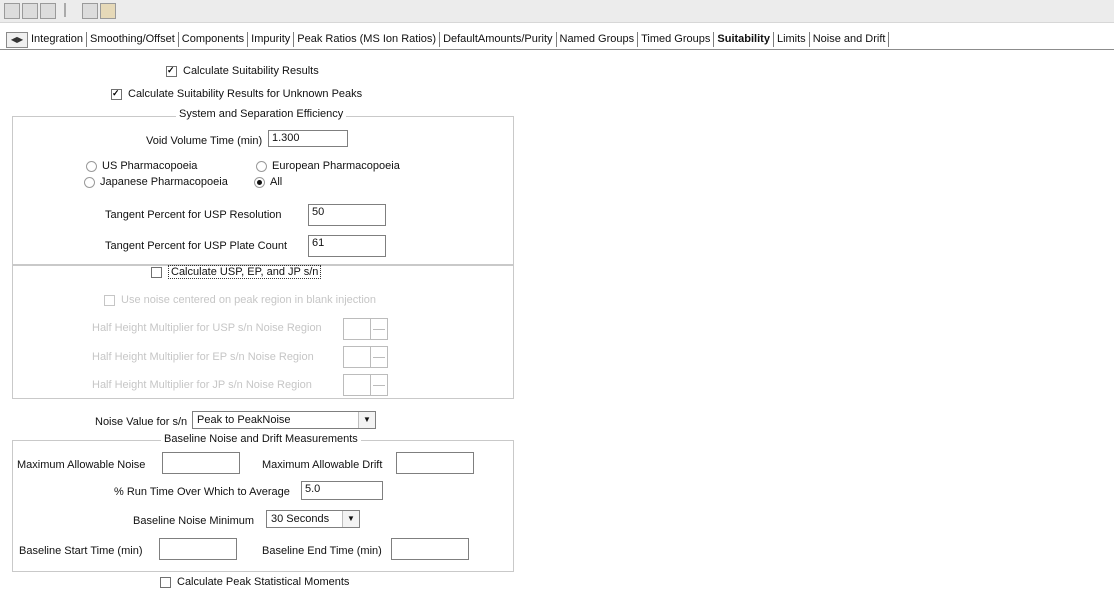 This screenshot has height=601, width=1114. I want to click on run-time-label: % Run Time Over Which to Average, so click(202, 492).